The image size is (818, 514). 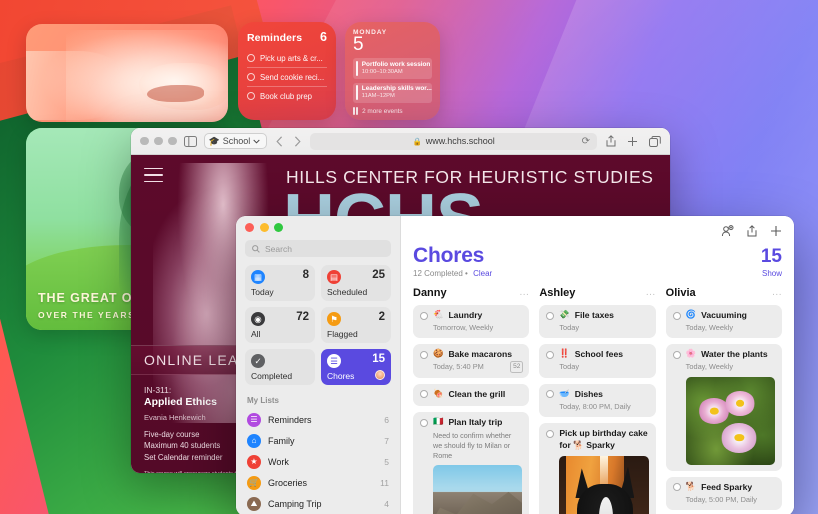 What do you see at coordinates (392, 93) in the screenshot?
I see `calendar-event: Leadership skills wor... 11AM–12PM` at bounding box center [392, 93].